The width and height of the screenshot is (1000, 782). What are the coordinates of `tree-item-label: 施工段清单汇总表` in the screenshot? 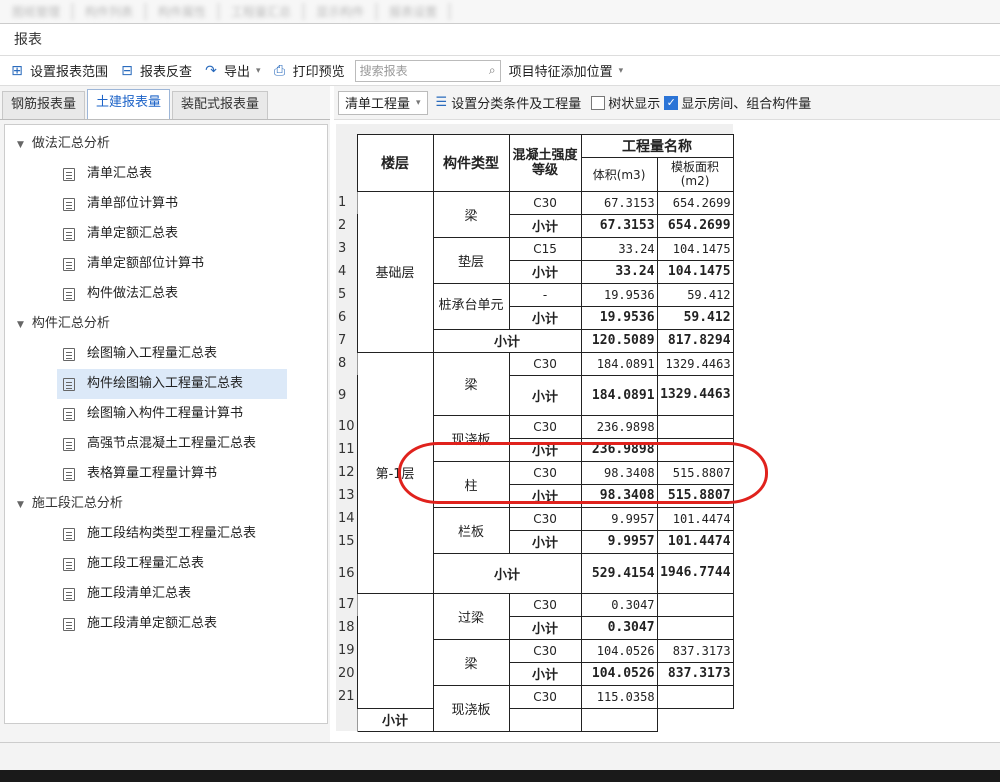 It's located at (139, 593).